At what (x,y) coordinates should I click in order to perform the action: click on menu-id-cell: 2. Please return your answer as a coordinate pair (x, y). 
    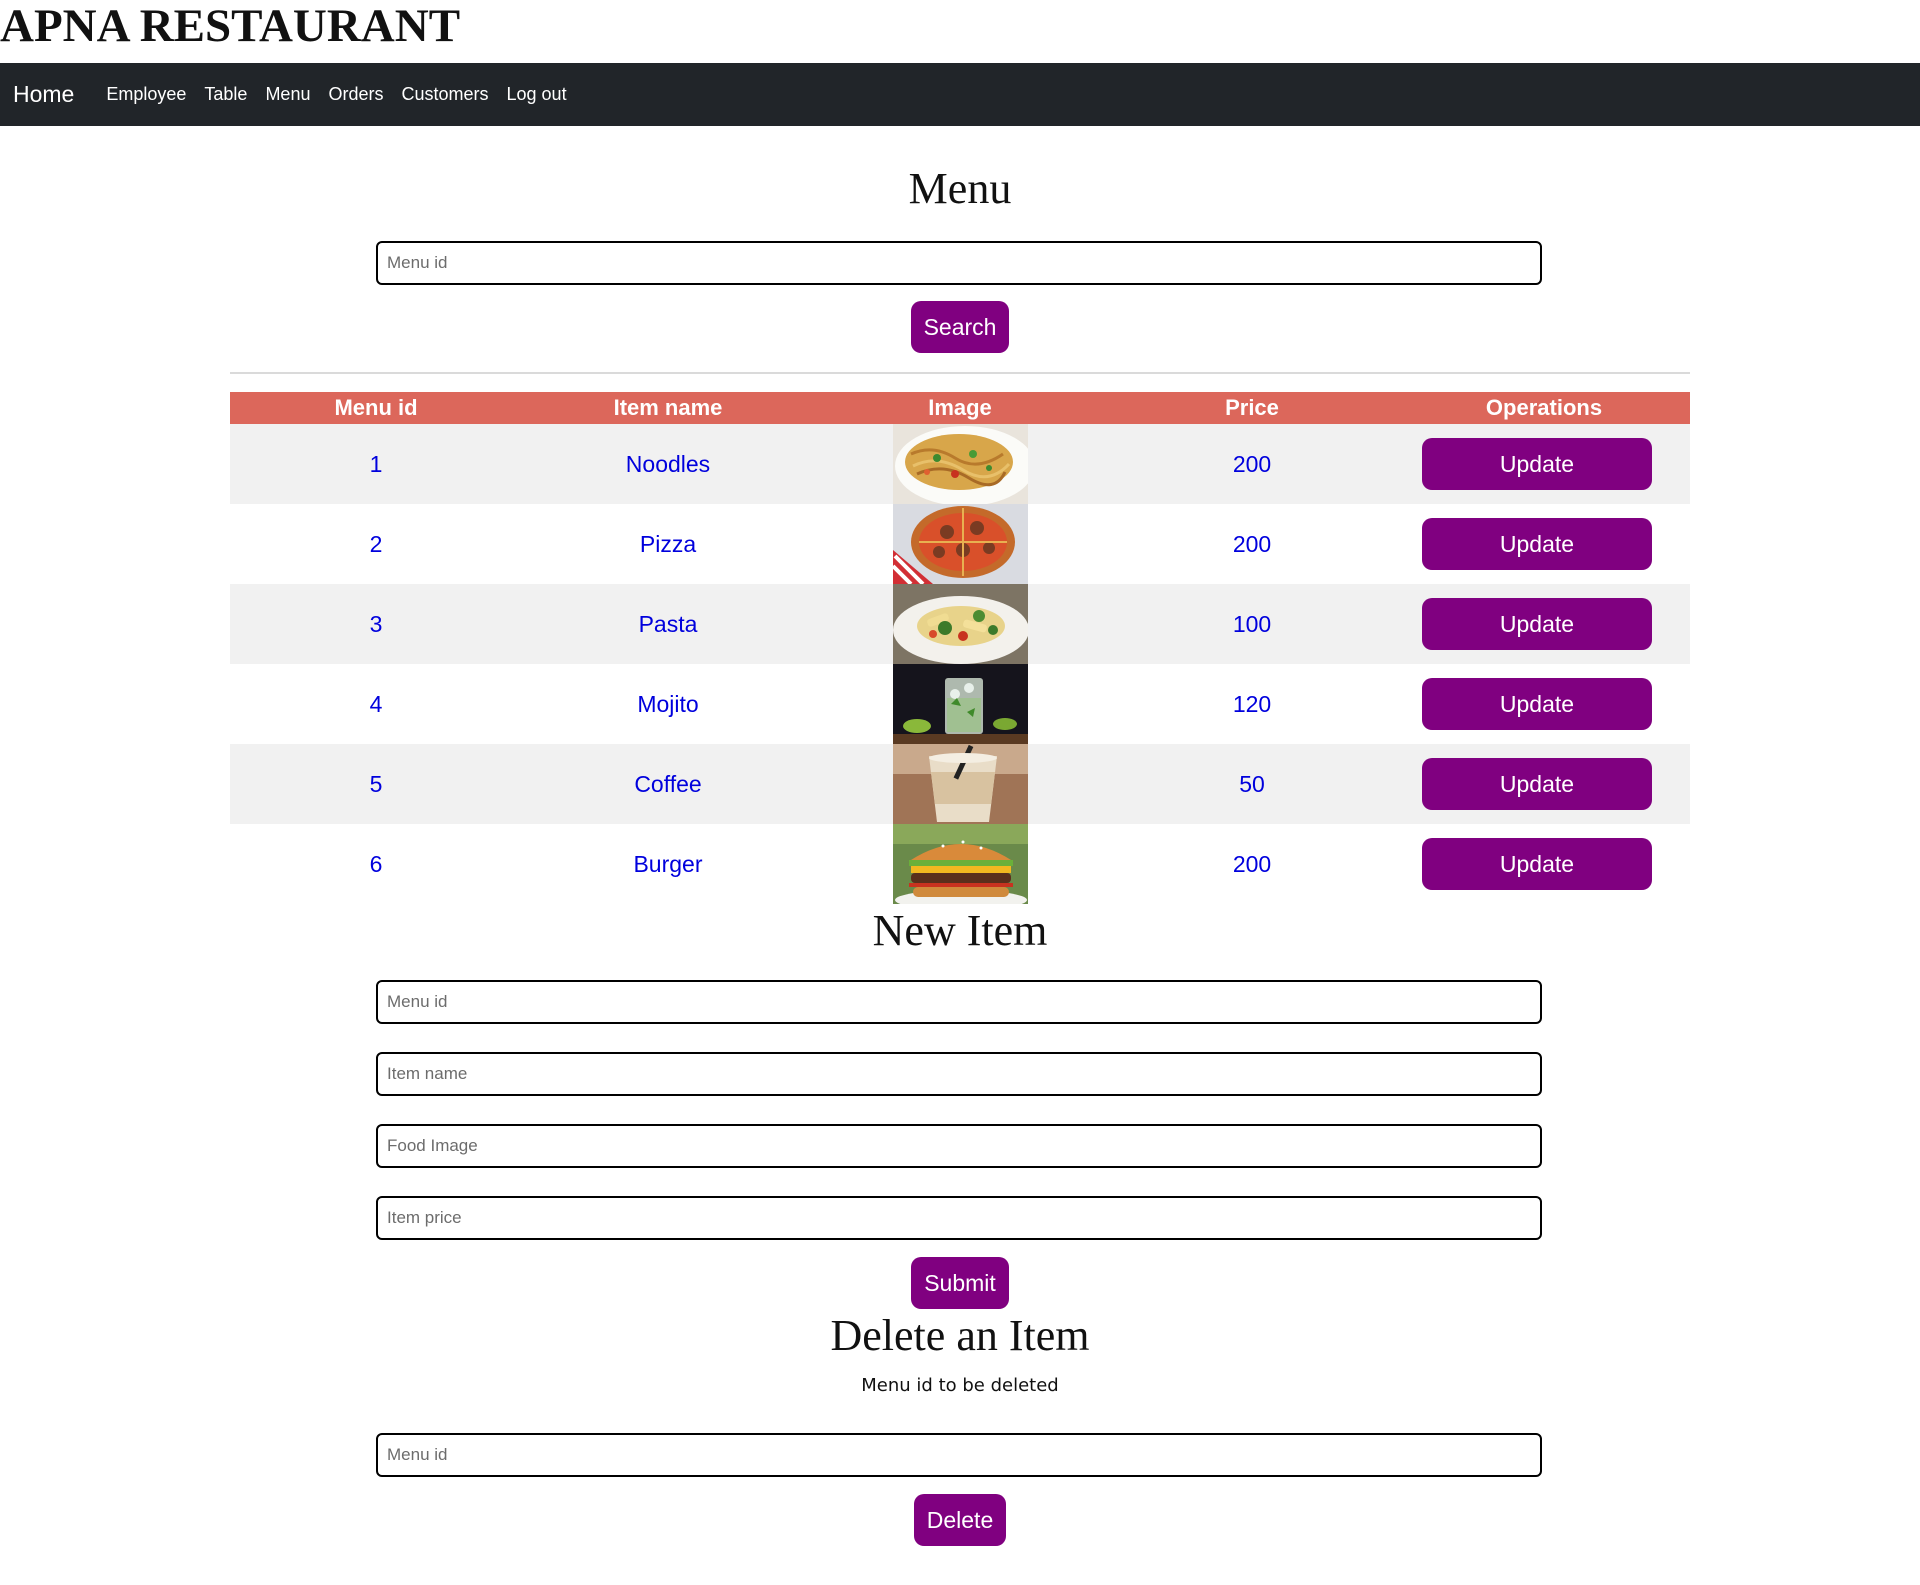
    Looking at the image, I should click on (376, 543).